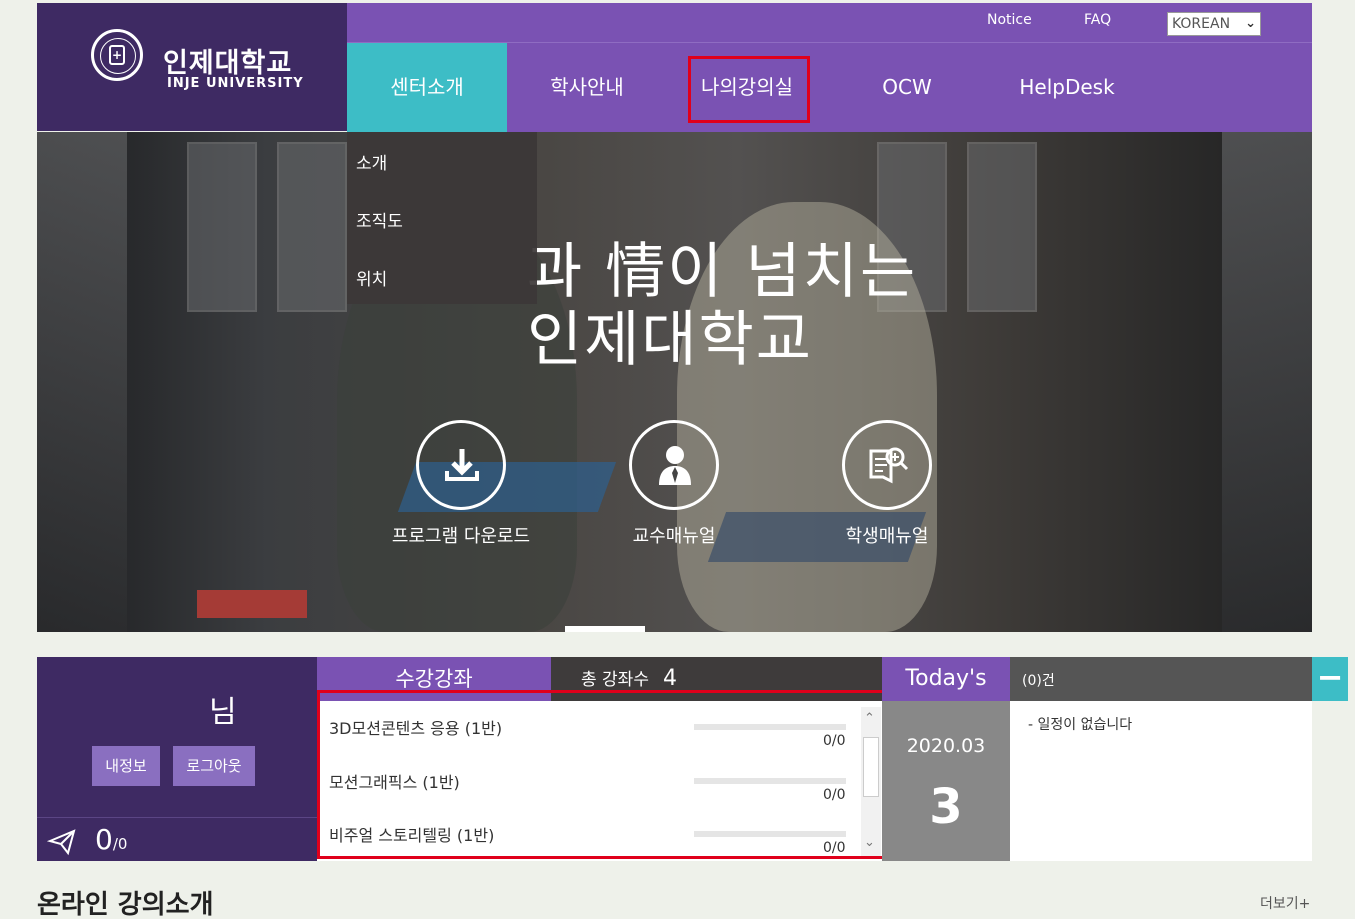 This screenshot has width=1355, height=919. Describe the element at coordinates (461, 536) in the screenshot. I see `download-label: 프로그램 다운로드` at that location.